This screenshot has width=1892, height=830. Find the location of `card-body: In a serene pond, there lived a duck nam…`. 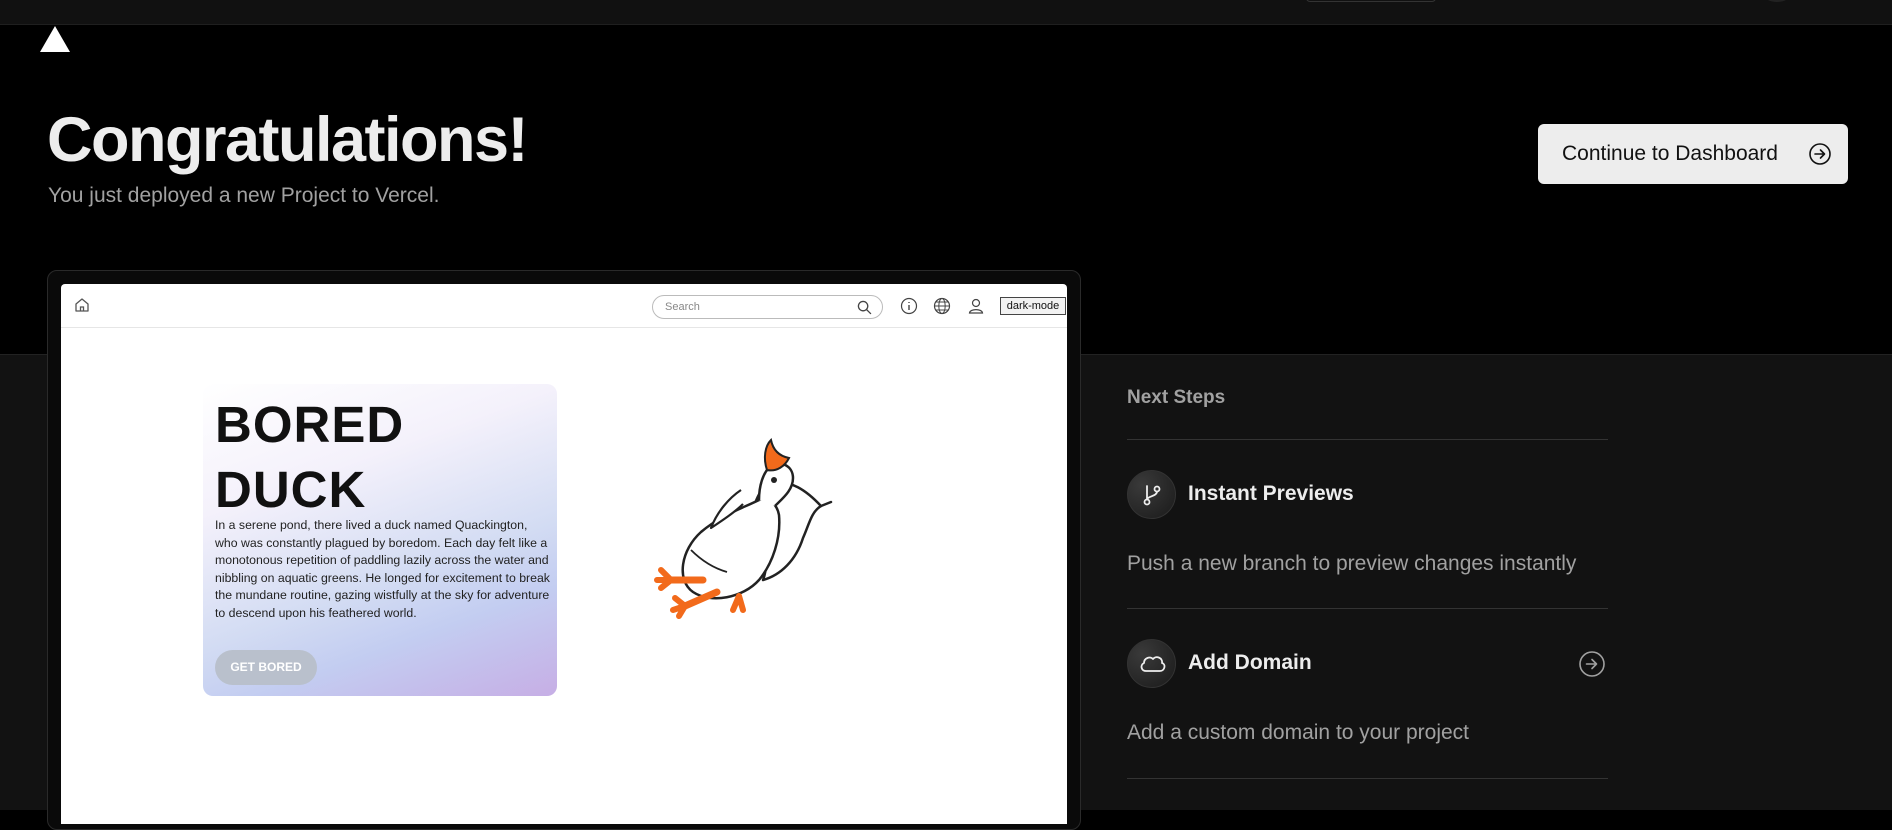

card-body: In a serene pond, there lived a duck nam… is located at coordinates (382, 569).